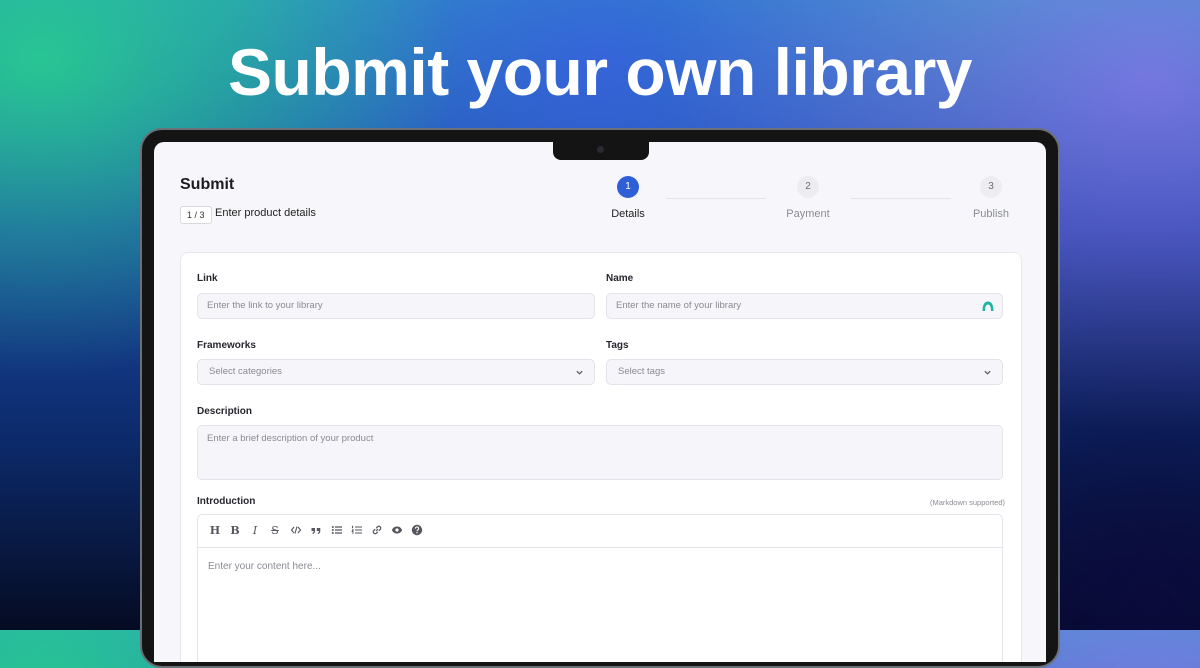  I want to click on step-1-circle: 1, so click(628, 187).